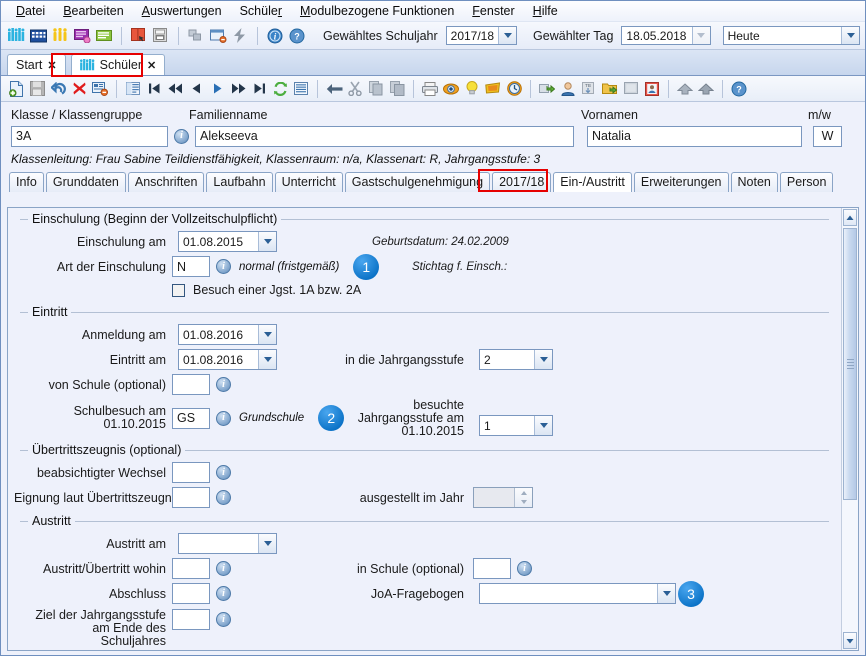 This screenshot has height=656, width=866. I want to click on tab-laufbahn: Laufbahn, so click(239, 182).